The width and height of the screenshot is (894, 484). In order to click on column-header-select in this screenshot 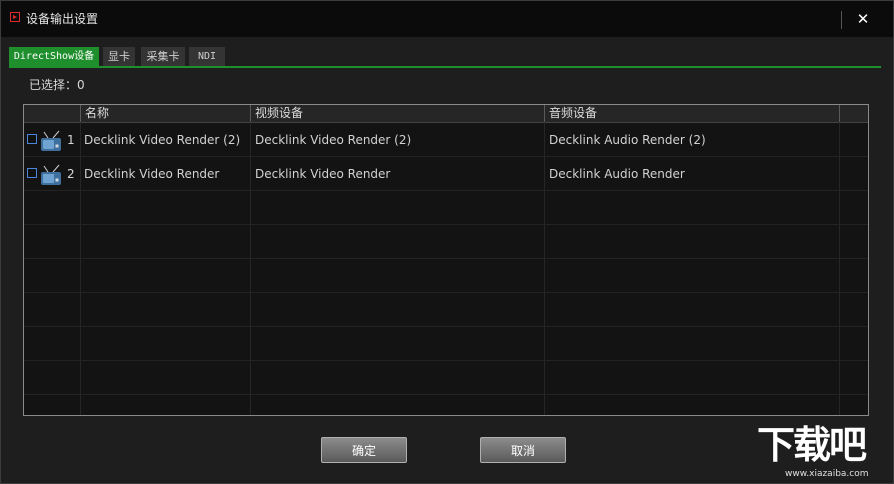, I will do `click(52, 113)`.